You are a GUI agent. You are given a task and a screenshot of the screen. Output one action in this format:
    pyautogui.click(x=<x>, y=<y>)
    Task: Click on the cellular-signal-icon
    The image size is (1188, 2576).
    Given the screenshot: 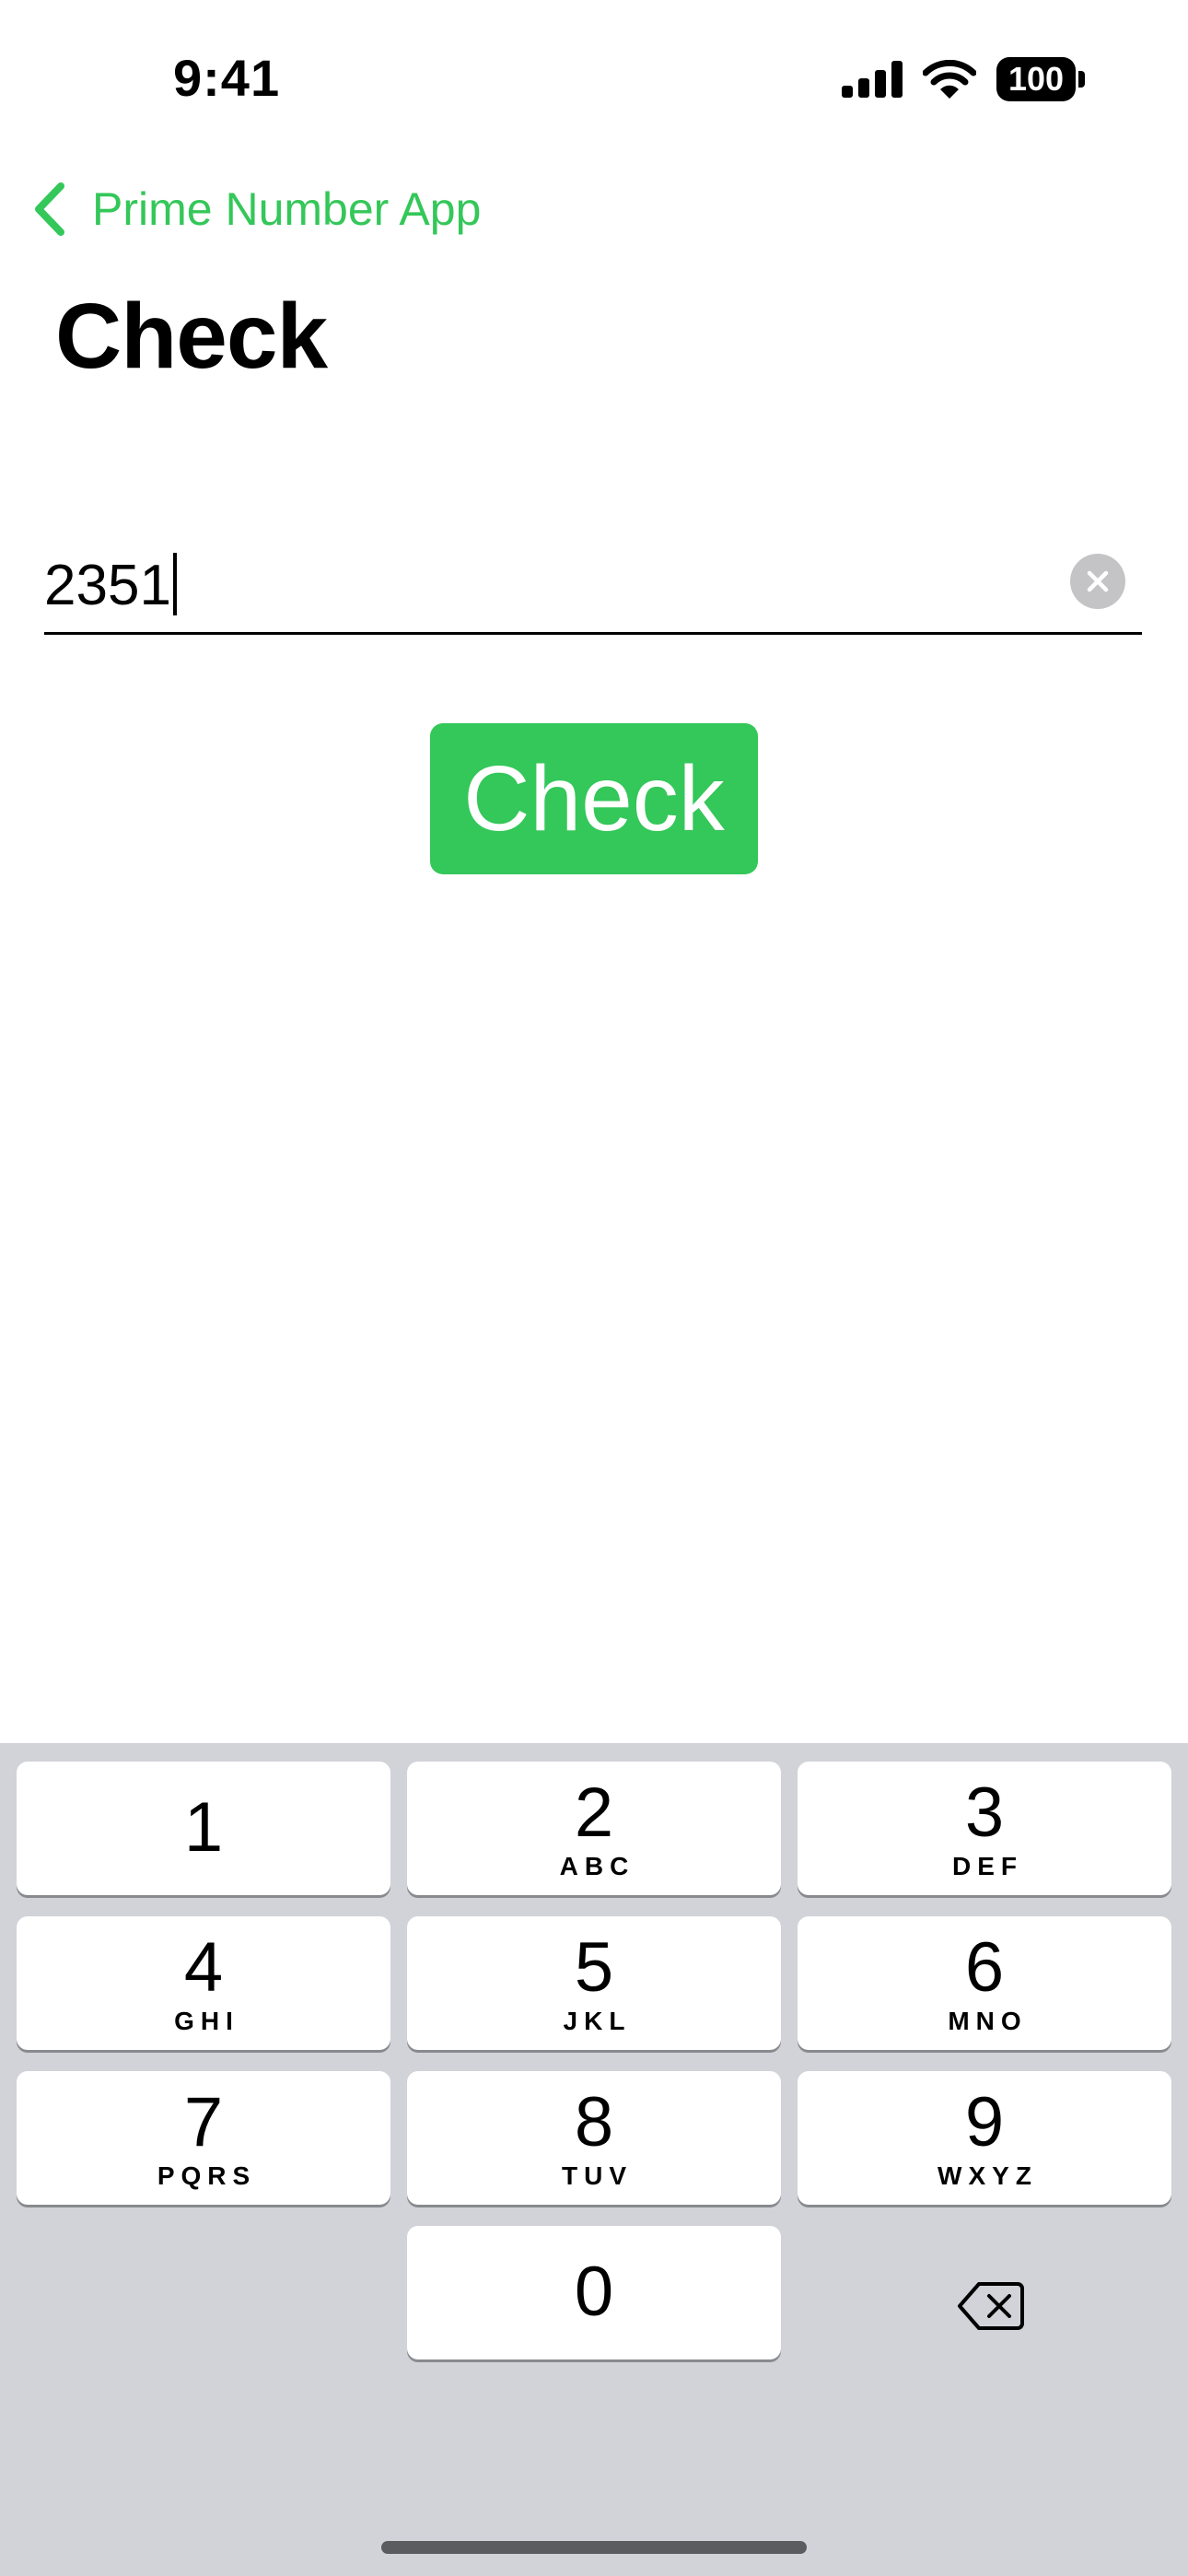 What is the action you would take?
    pyautogui.click(x=872, y=79)
    